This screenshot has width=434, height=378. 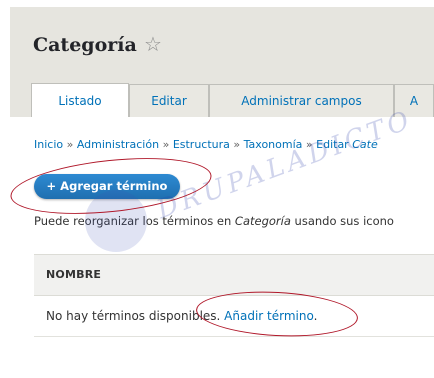 I want to click on tab-listado: Listado, so click(x=80, y=100).